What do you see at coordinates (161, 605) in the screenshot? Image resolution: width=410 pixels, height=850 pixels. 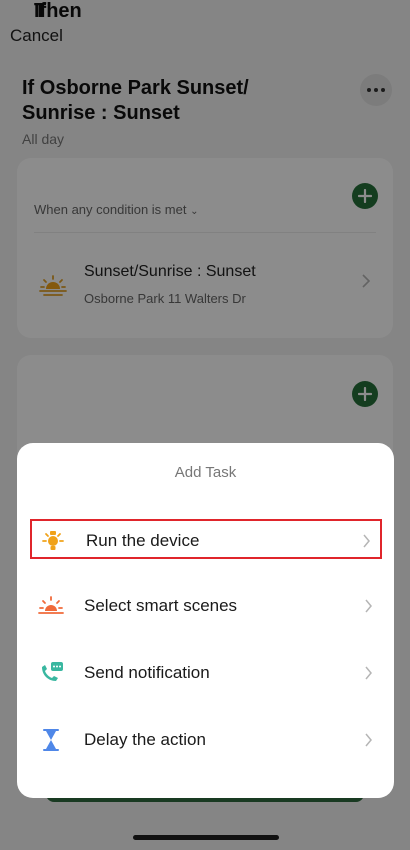 I see `task-label: Select smart scenes` at bounding box center [161, 605].